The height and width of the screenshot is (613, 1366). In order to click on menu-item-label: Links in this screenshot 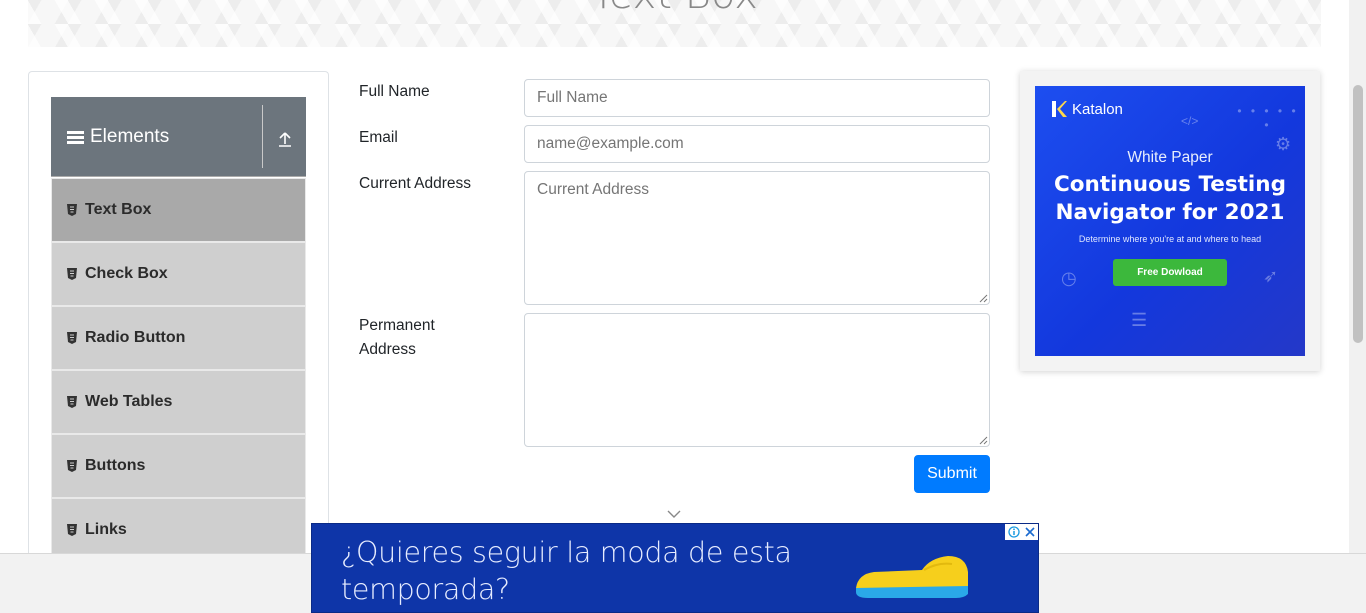, I will do `click(106, 529)`.